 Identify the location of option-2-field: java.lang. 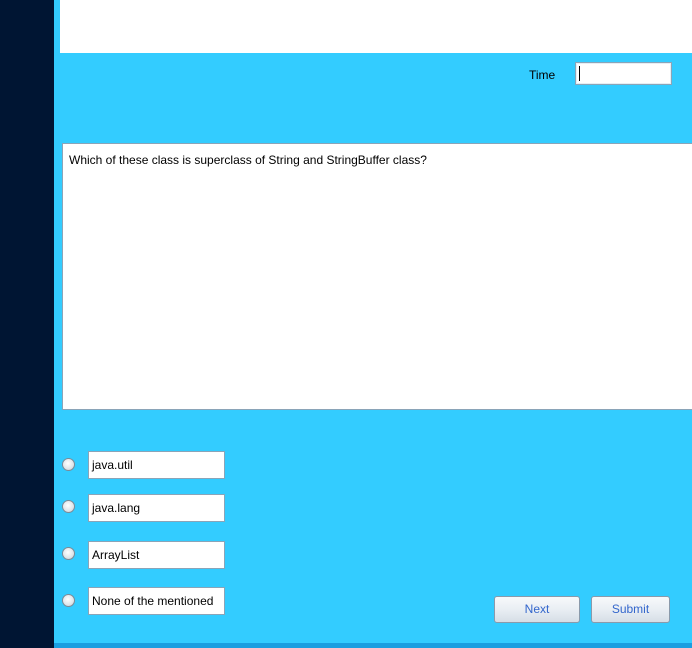
(156, 508).